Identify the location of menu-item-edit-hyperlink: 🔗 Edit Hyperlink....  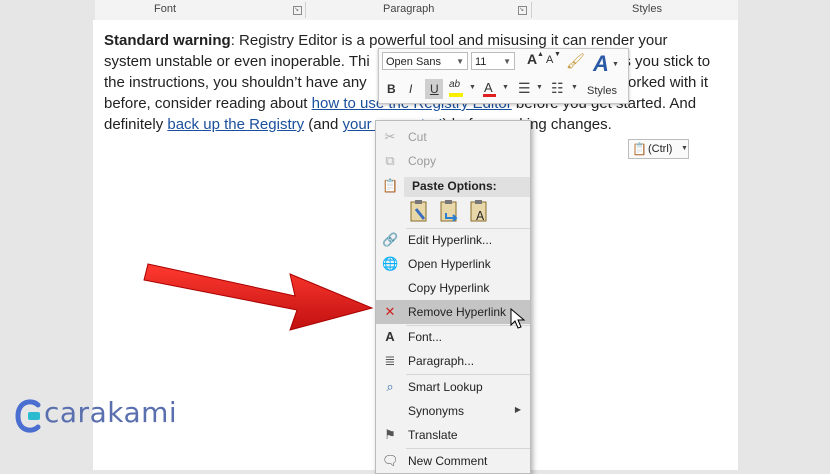
(453, 240).